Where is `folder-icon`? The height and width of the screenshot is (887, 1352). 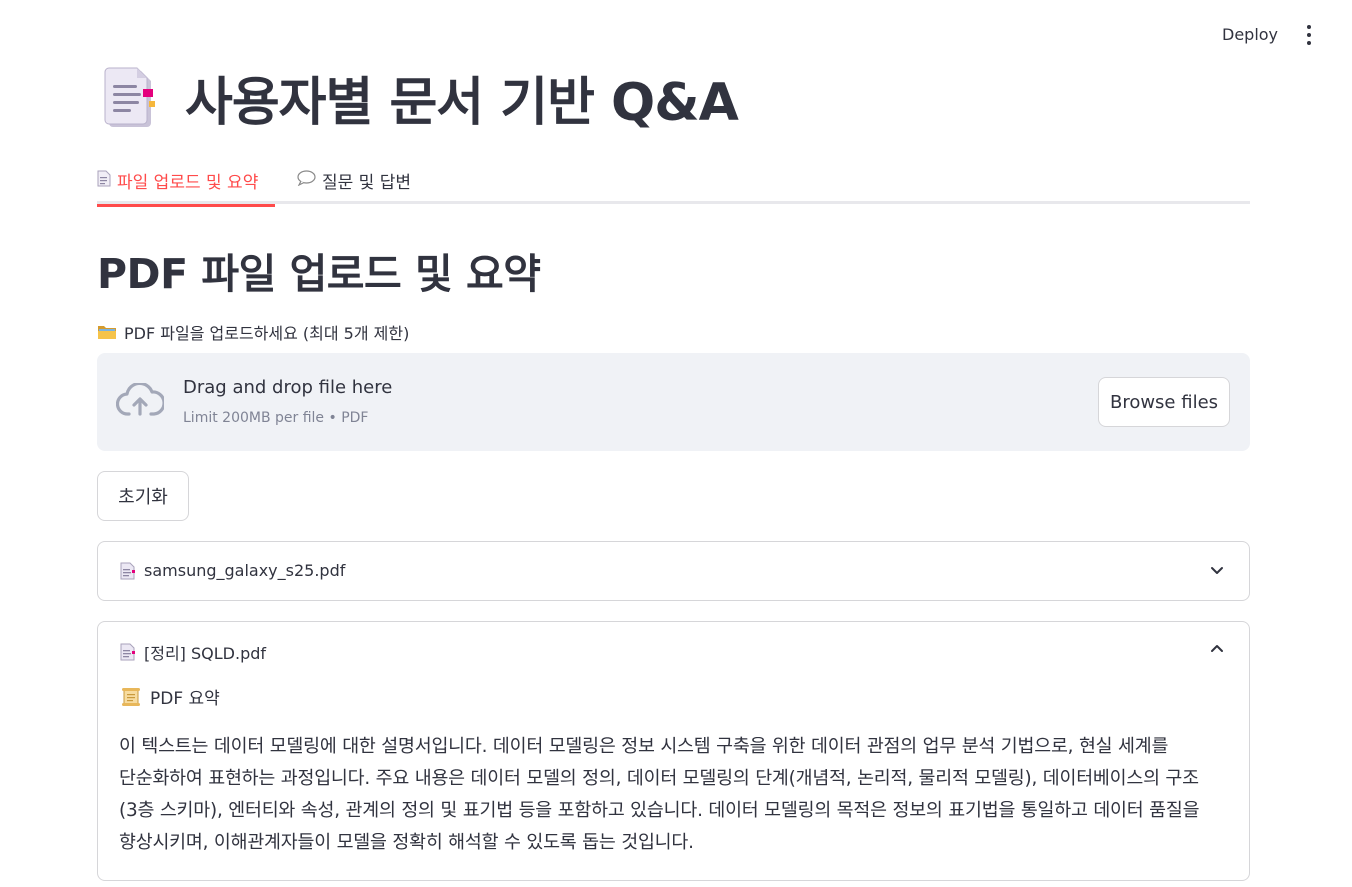 folder-icon is located at coordinates (107, 332).